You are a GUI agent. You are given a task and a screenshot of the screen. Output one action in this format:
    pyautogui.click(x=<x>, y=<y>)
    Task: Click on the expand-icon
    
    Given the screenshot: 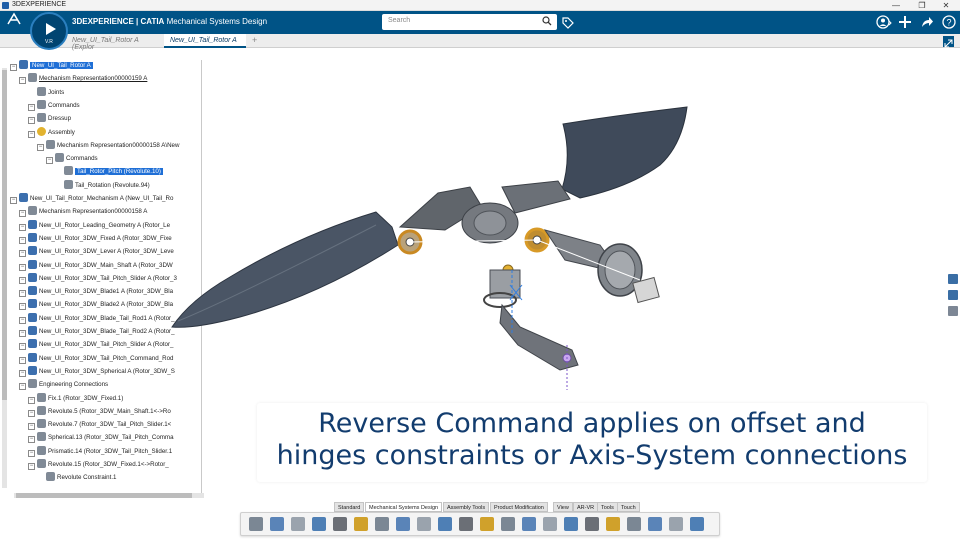 What is the action you would take?
    pyautogui.click(x=948, y=42)
    